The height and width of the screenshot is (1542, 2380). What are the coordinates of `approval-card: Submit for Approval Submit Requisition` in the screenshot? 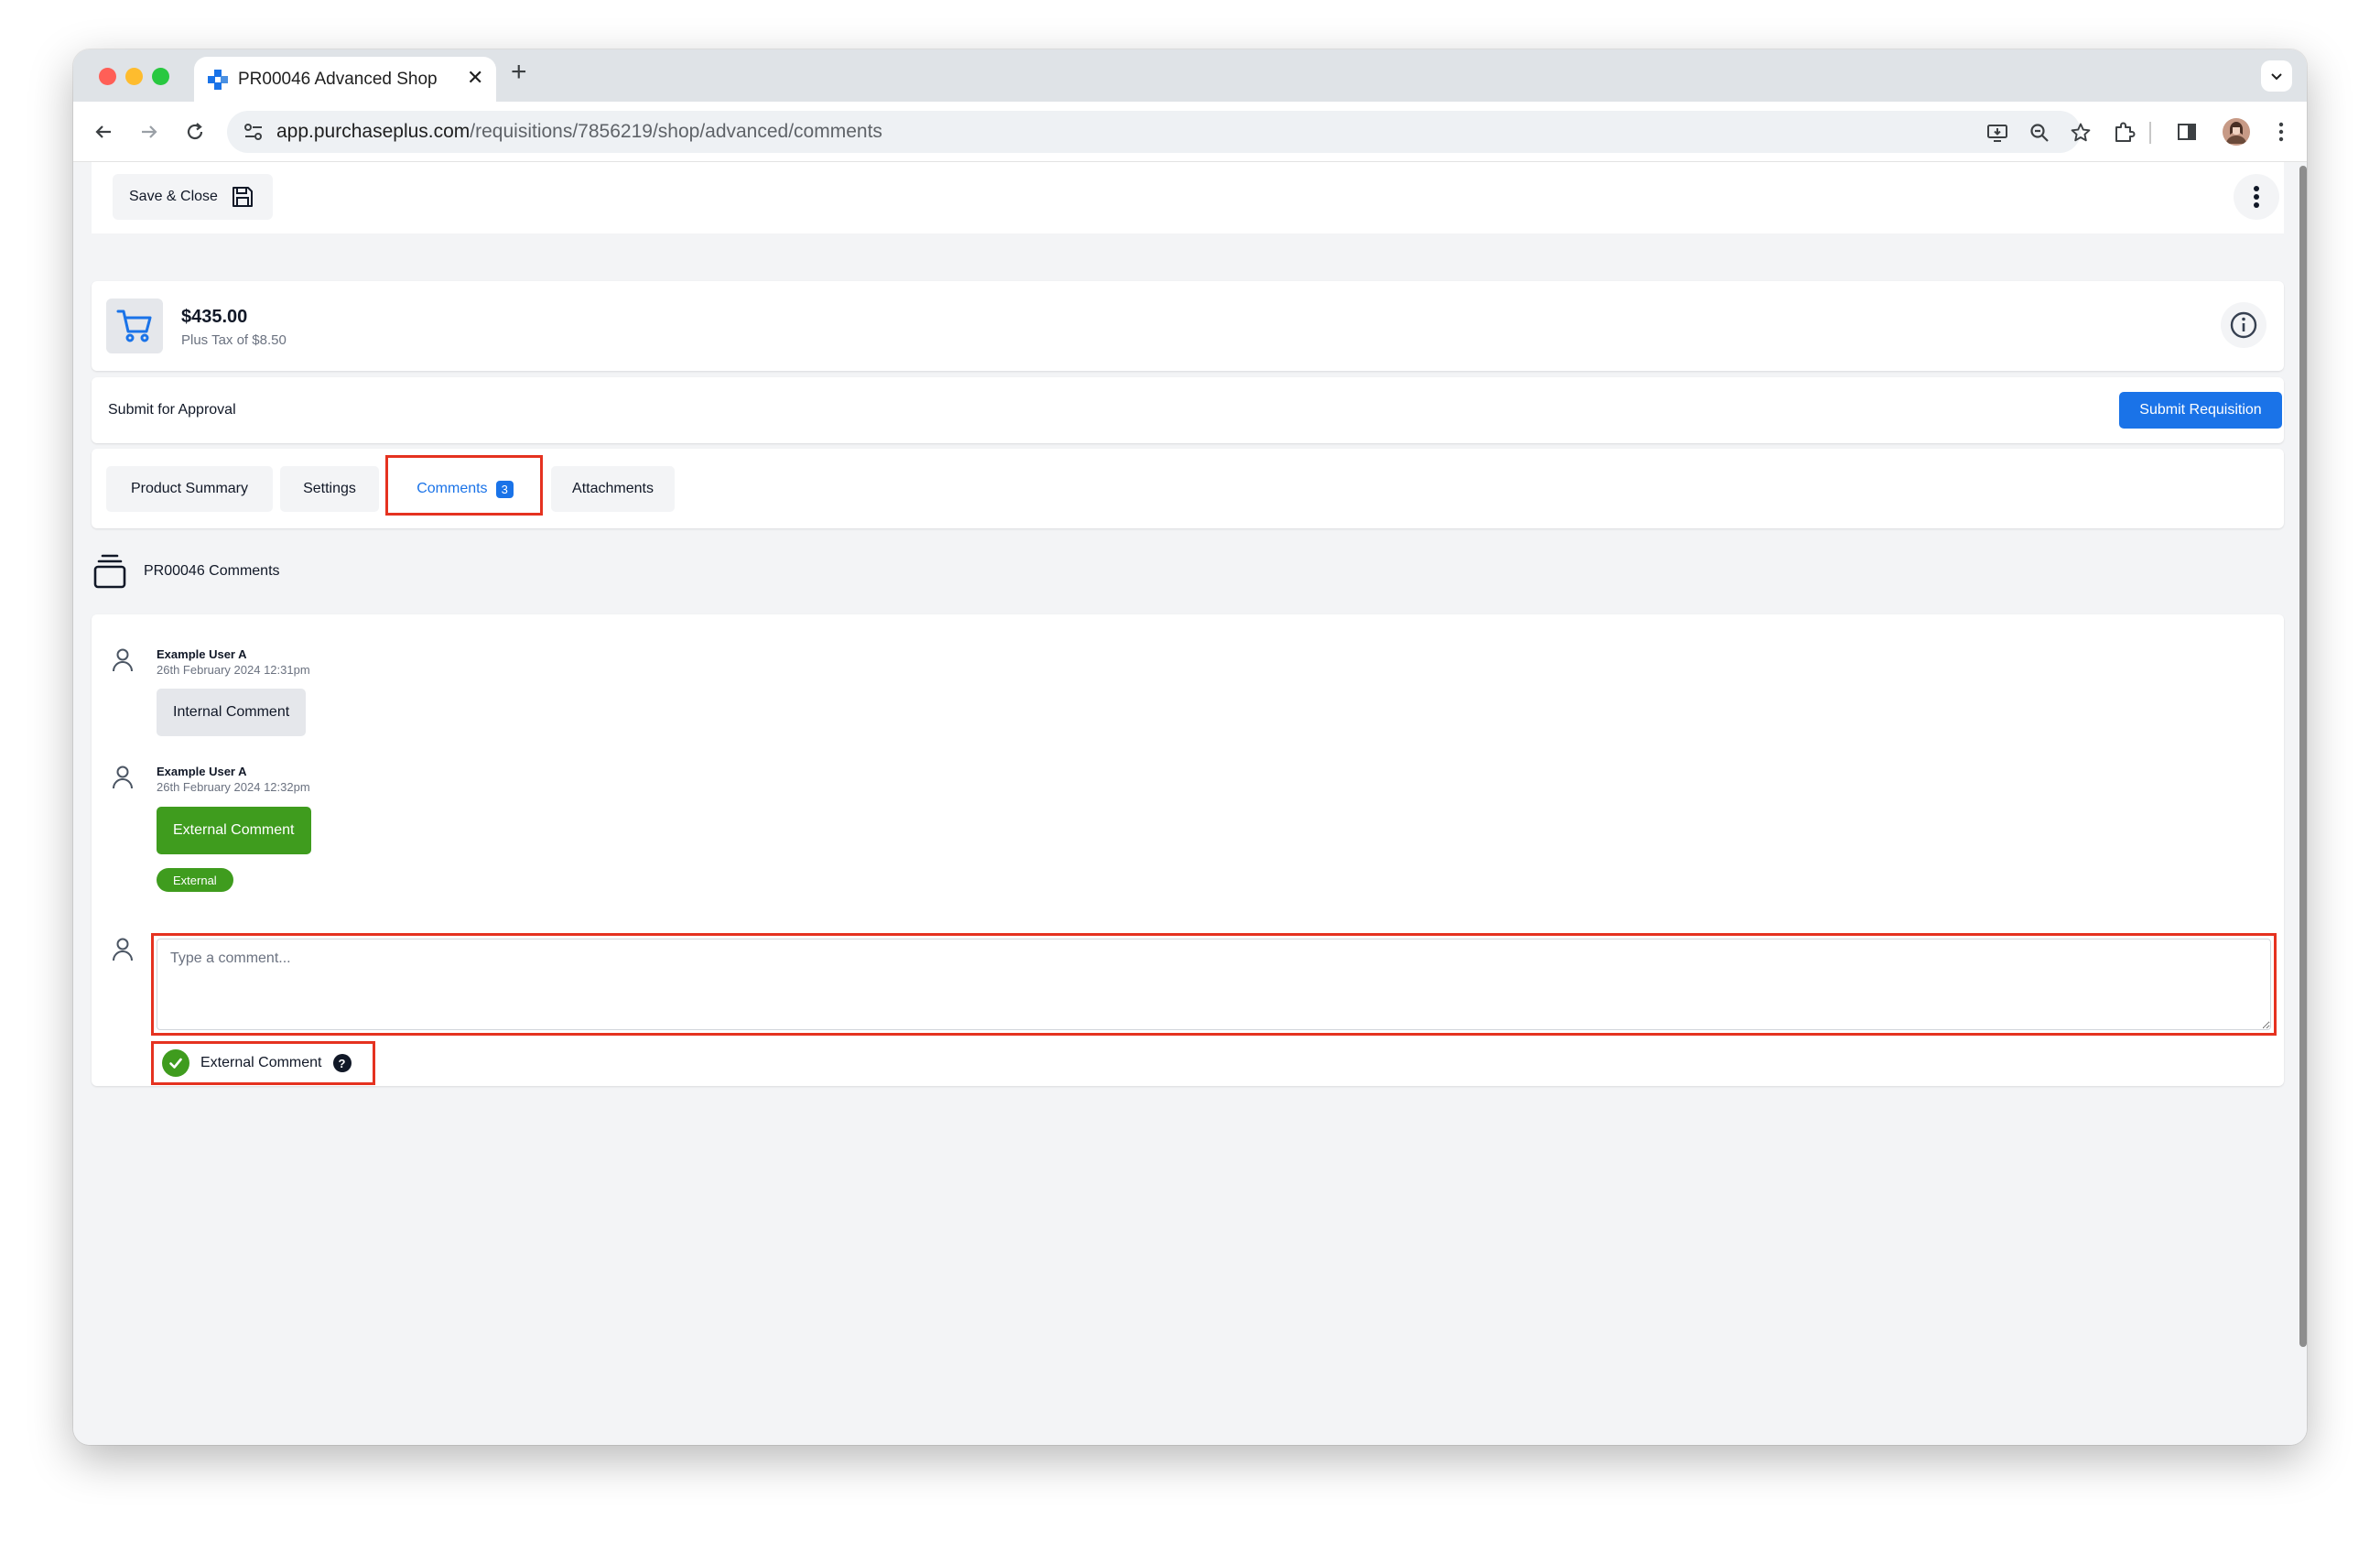 It's located at (1188, 410).